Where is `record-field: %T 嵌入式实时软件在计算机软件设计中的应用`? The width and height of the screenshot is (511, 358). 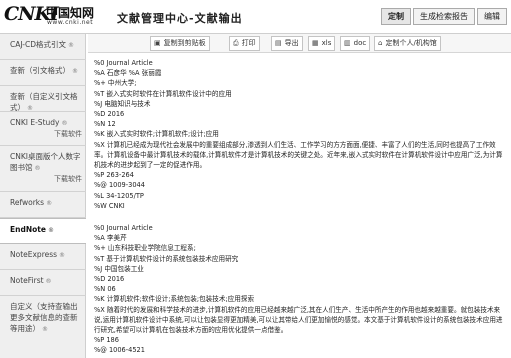 record-field: %T 嵌入式实时软件在计算机软件设计中的应用 is located at coordinates (300, 94).